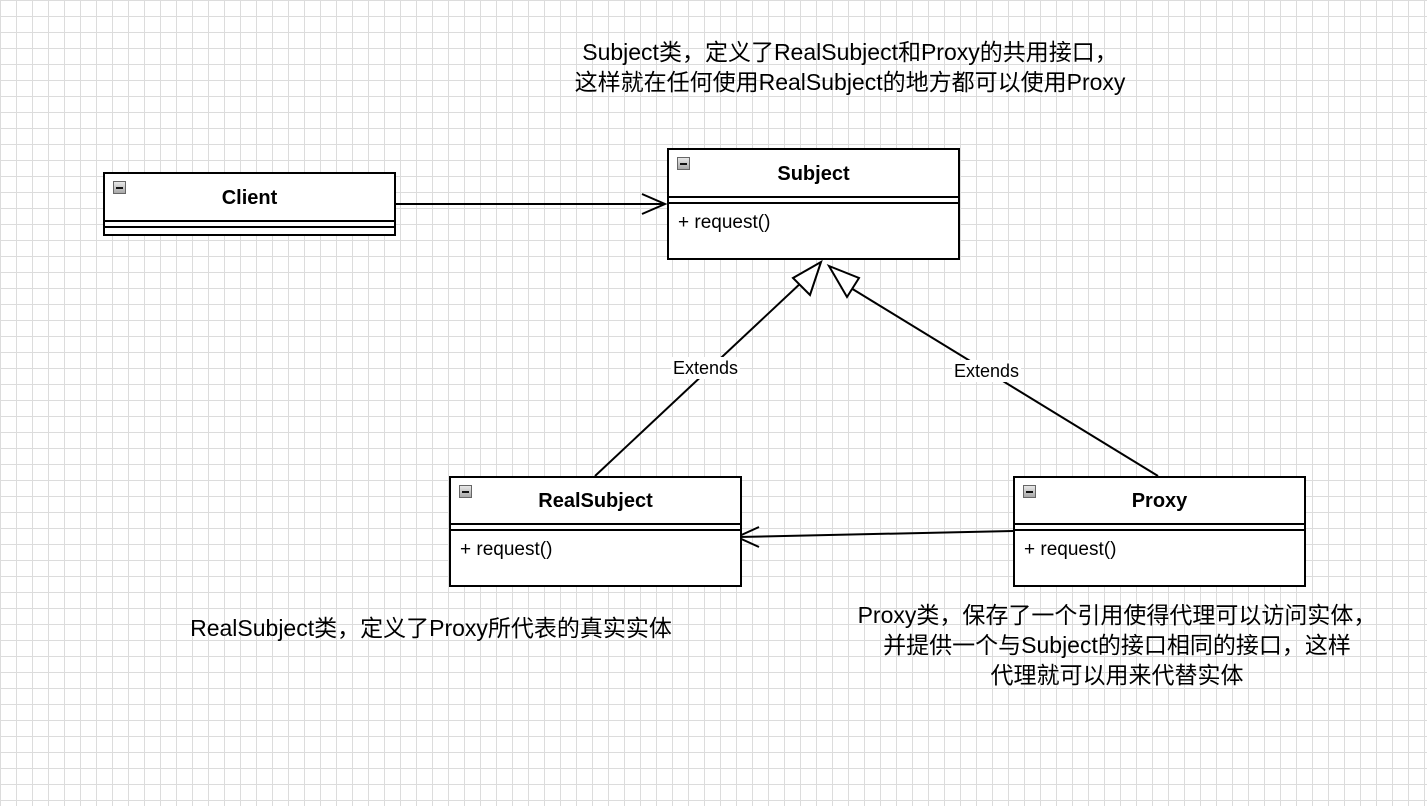 Image resolution: width=1427 pixels, height=806 pixels. Describe the element at coordinates (506, 549) in the screenshot. I see `realsubject-method: + request()` at that location.